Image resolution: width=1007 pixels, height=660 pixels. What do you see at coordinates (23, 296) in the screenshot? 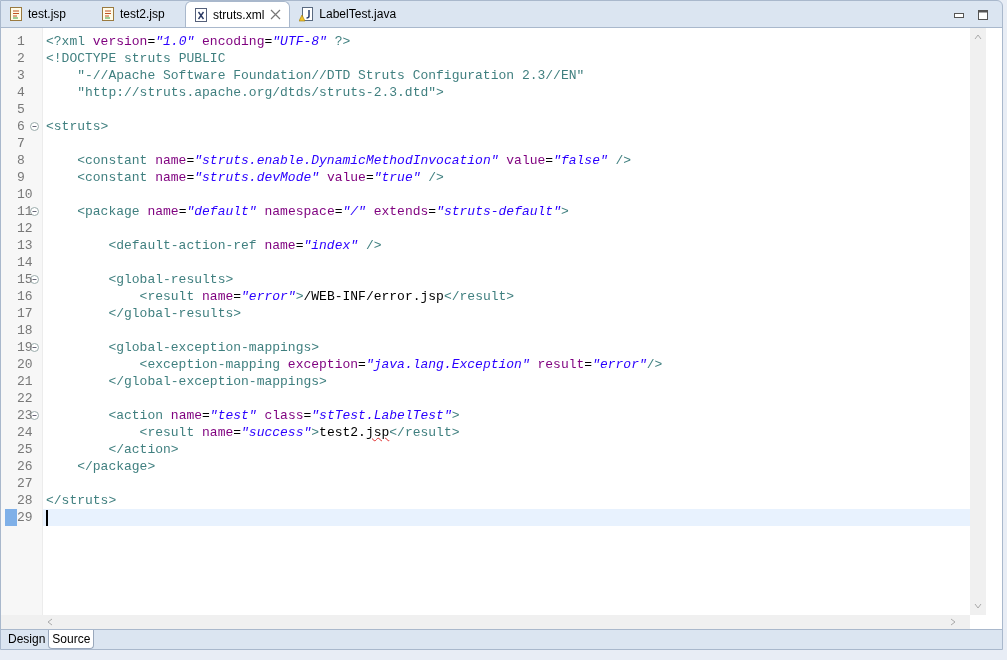
I see `line-number: 16` at bounding box center [23, 296].